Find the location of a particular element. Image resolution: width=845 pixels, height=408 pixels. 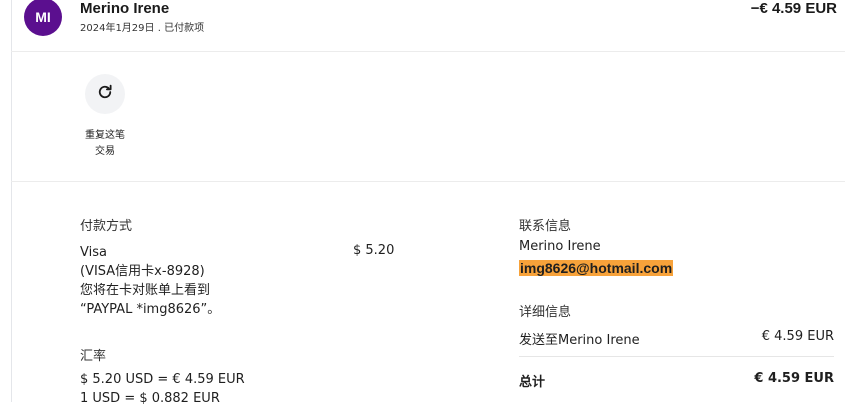

transaction-amount: −€ 4.59 EUR is located at coordinates (793, 8).